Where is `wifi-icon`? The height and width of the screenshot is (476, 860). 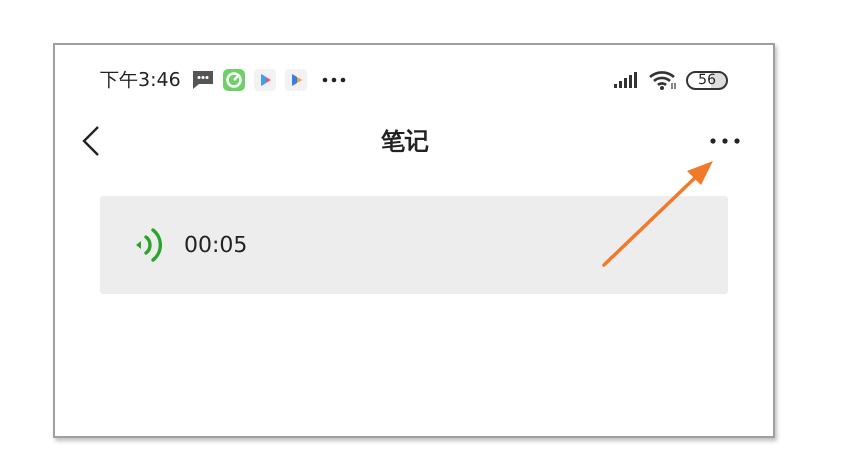
wifi-icon is located at coordinates (663, 80).